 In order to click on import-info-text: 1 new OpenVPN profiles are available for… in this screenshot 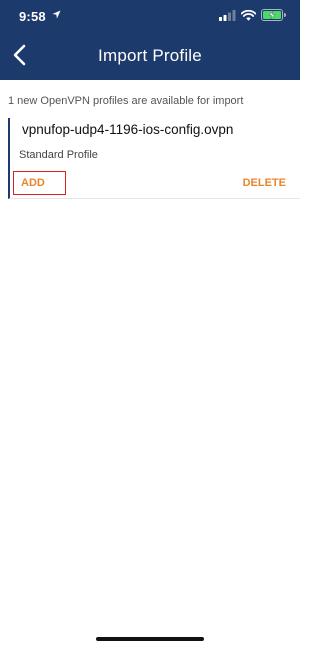, I will do `click(126, 101)`.